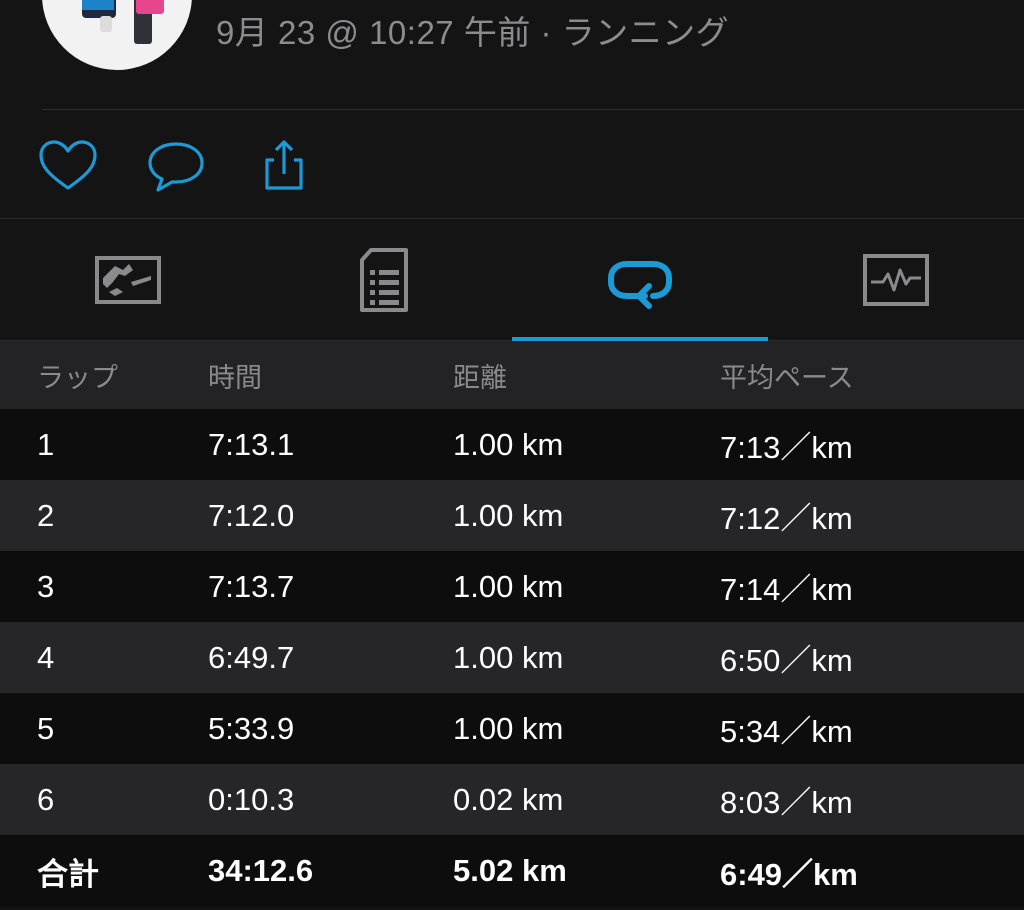 The height and width of the screenshot is (910, 1024). What do you see at coordinates (284, 166) in the screenshot?
I see `share-icon` at bounding box center [284, 166].